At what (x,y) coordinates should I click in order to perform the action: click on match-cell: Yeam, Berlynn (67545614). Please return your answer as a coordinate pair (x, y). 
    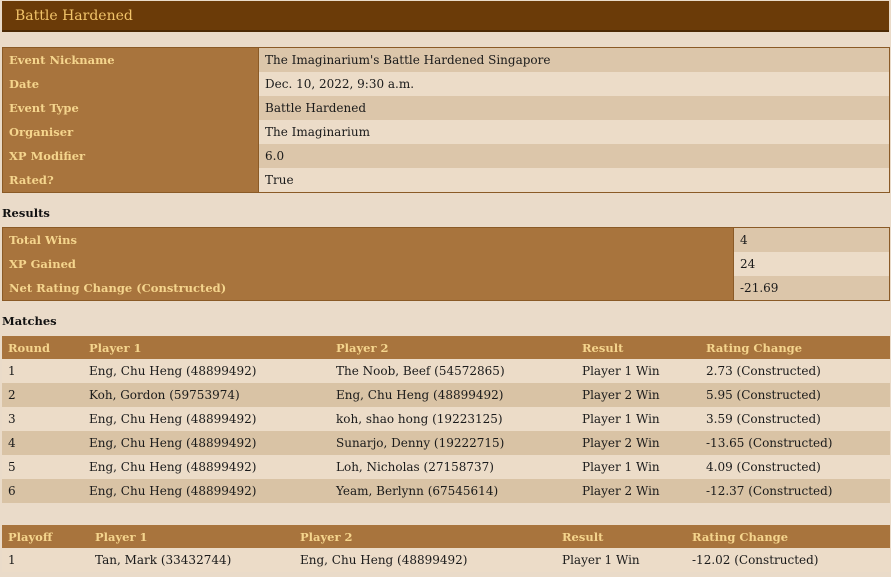
    Looking at the image, I should click on (453, 491).